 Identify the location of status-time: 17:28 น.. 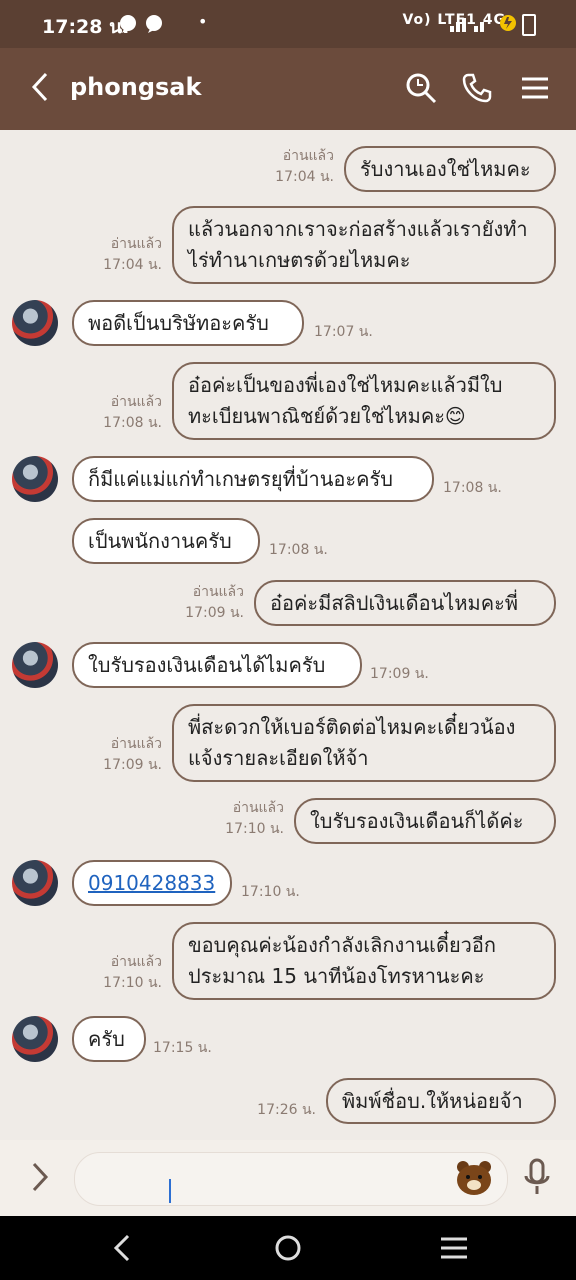
(86, 27).